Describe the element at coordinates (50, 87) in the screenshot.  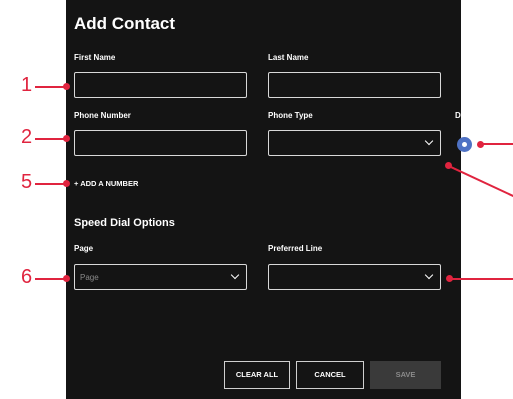
I see `callout-1-line` at that location.